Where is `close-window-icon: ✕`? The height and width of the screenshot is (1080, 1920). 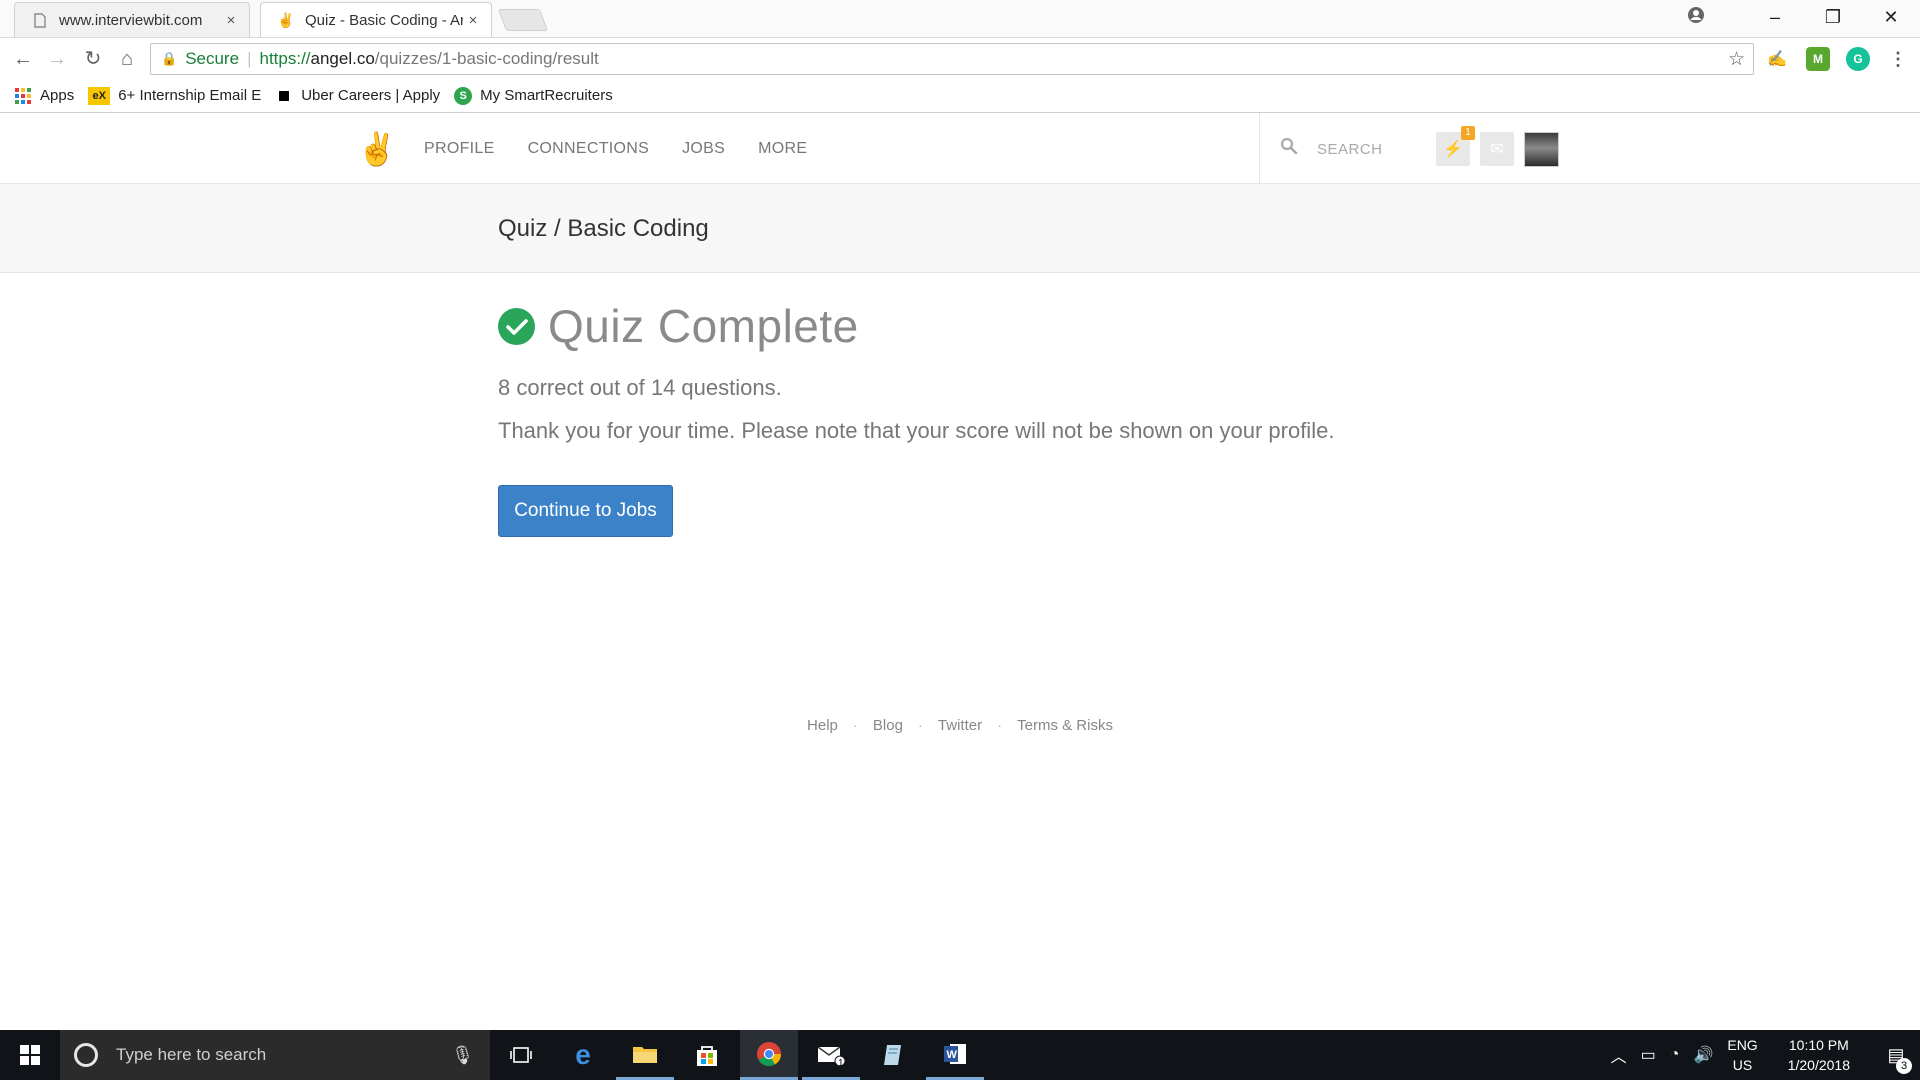
close-window-icon: ✕ is located at coordinates (1891, 17).